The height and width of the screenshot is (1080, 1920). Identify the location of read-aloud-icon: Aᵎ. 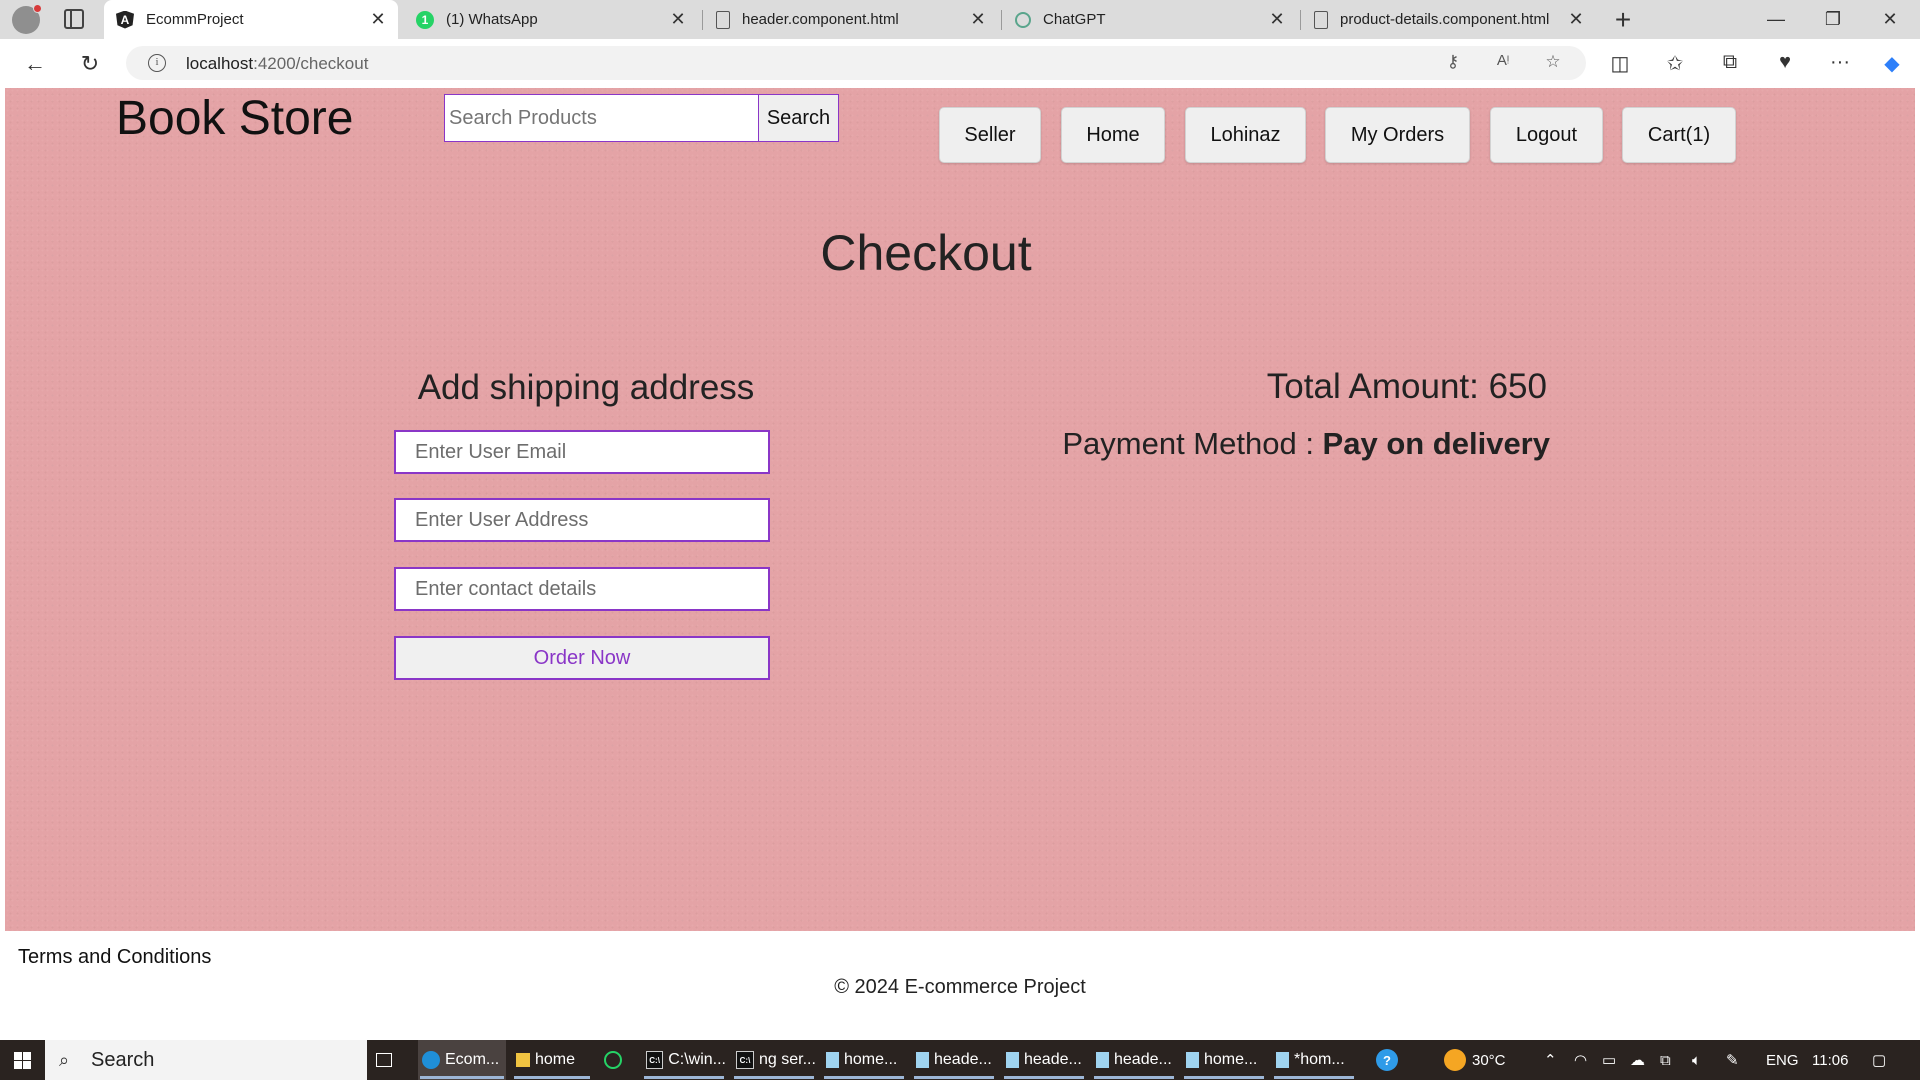
(1503, 63).